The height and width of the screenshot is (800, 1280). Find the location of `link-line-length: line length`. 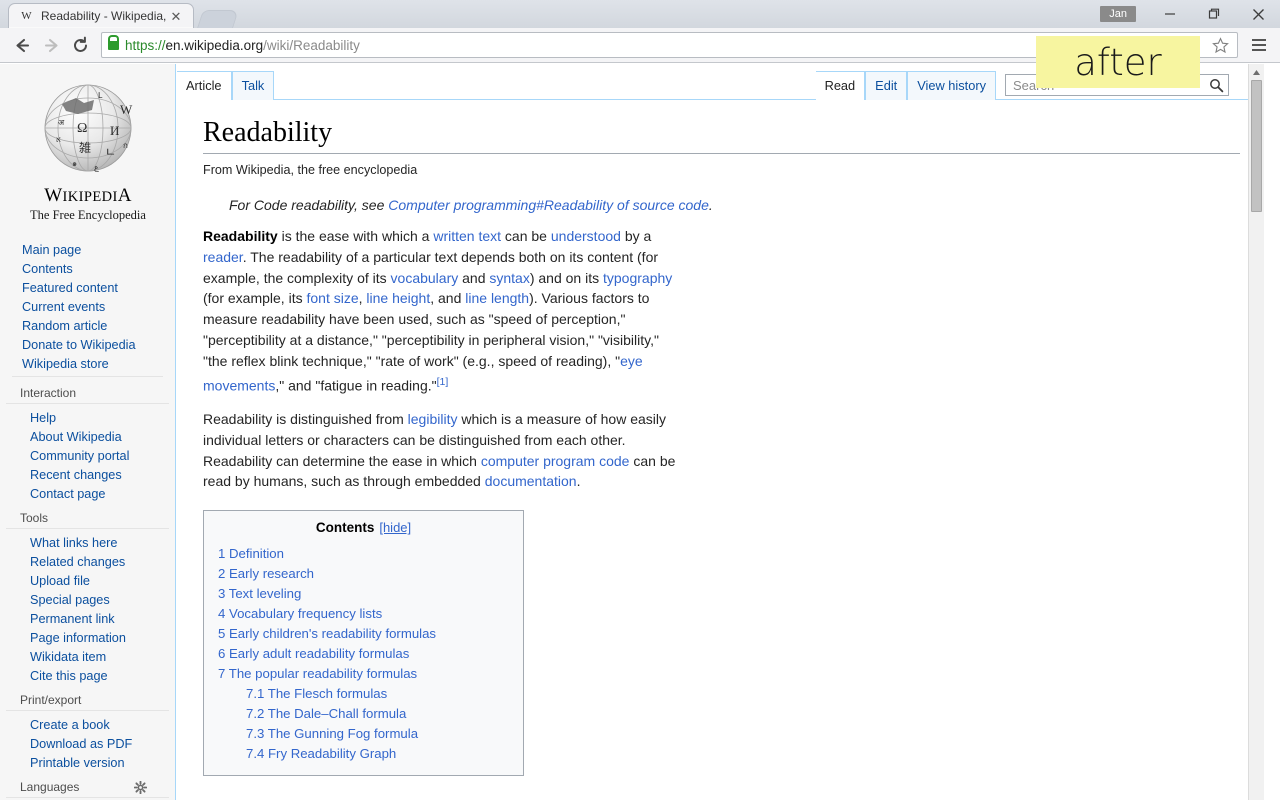

link-line-length: line length is located at coordinates (497, 298).